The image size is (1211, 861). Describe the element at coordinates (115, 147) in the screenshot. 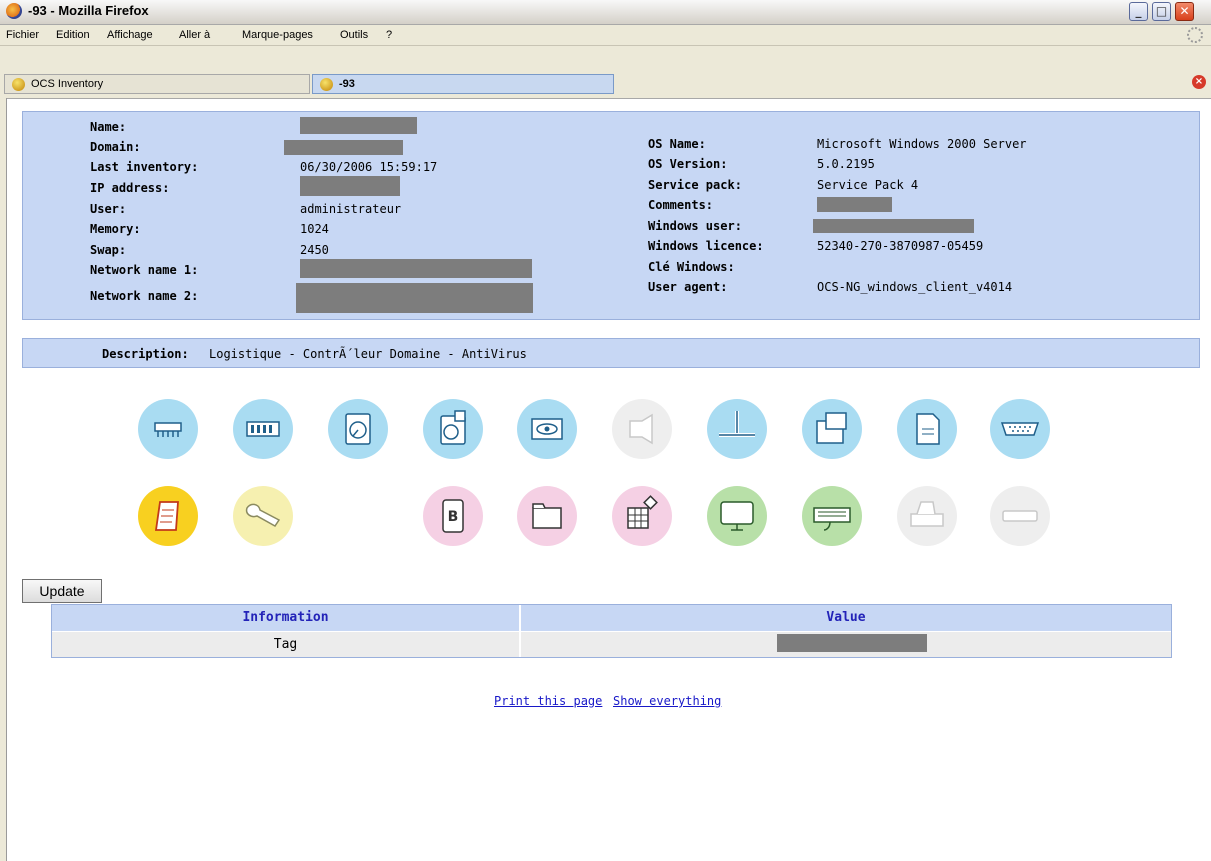

I see `label-domain: Domain:` at that location.